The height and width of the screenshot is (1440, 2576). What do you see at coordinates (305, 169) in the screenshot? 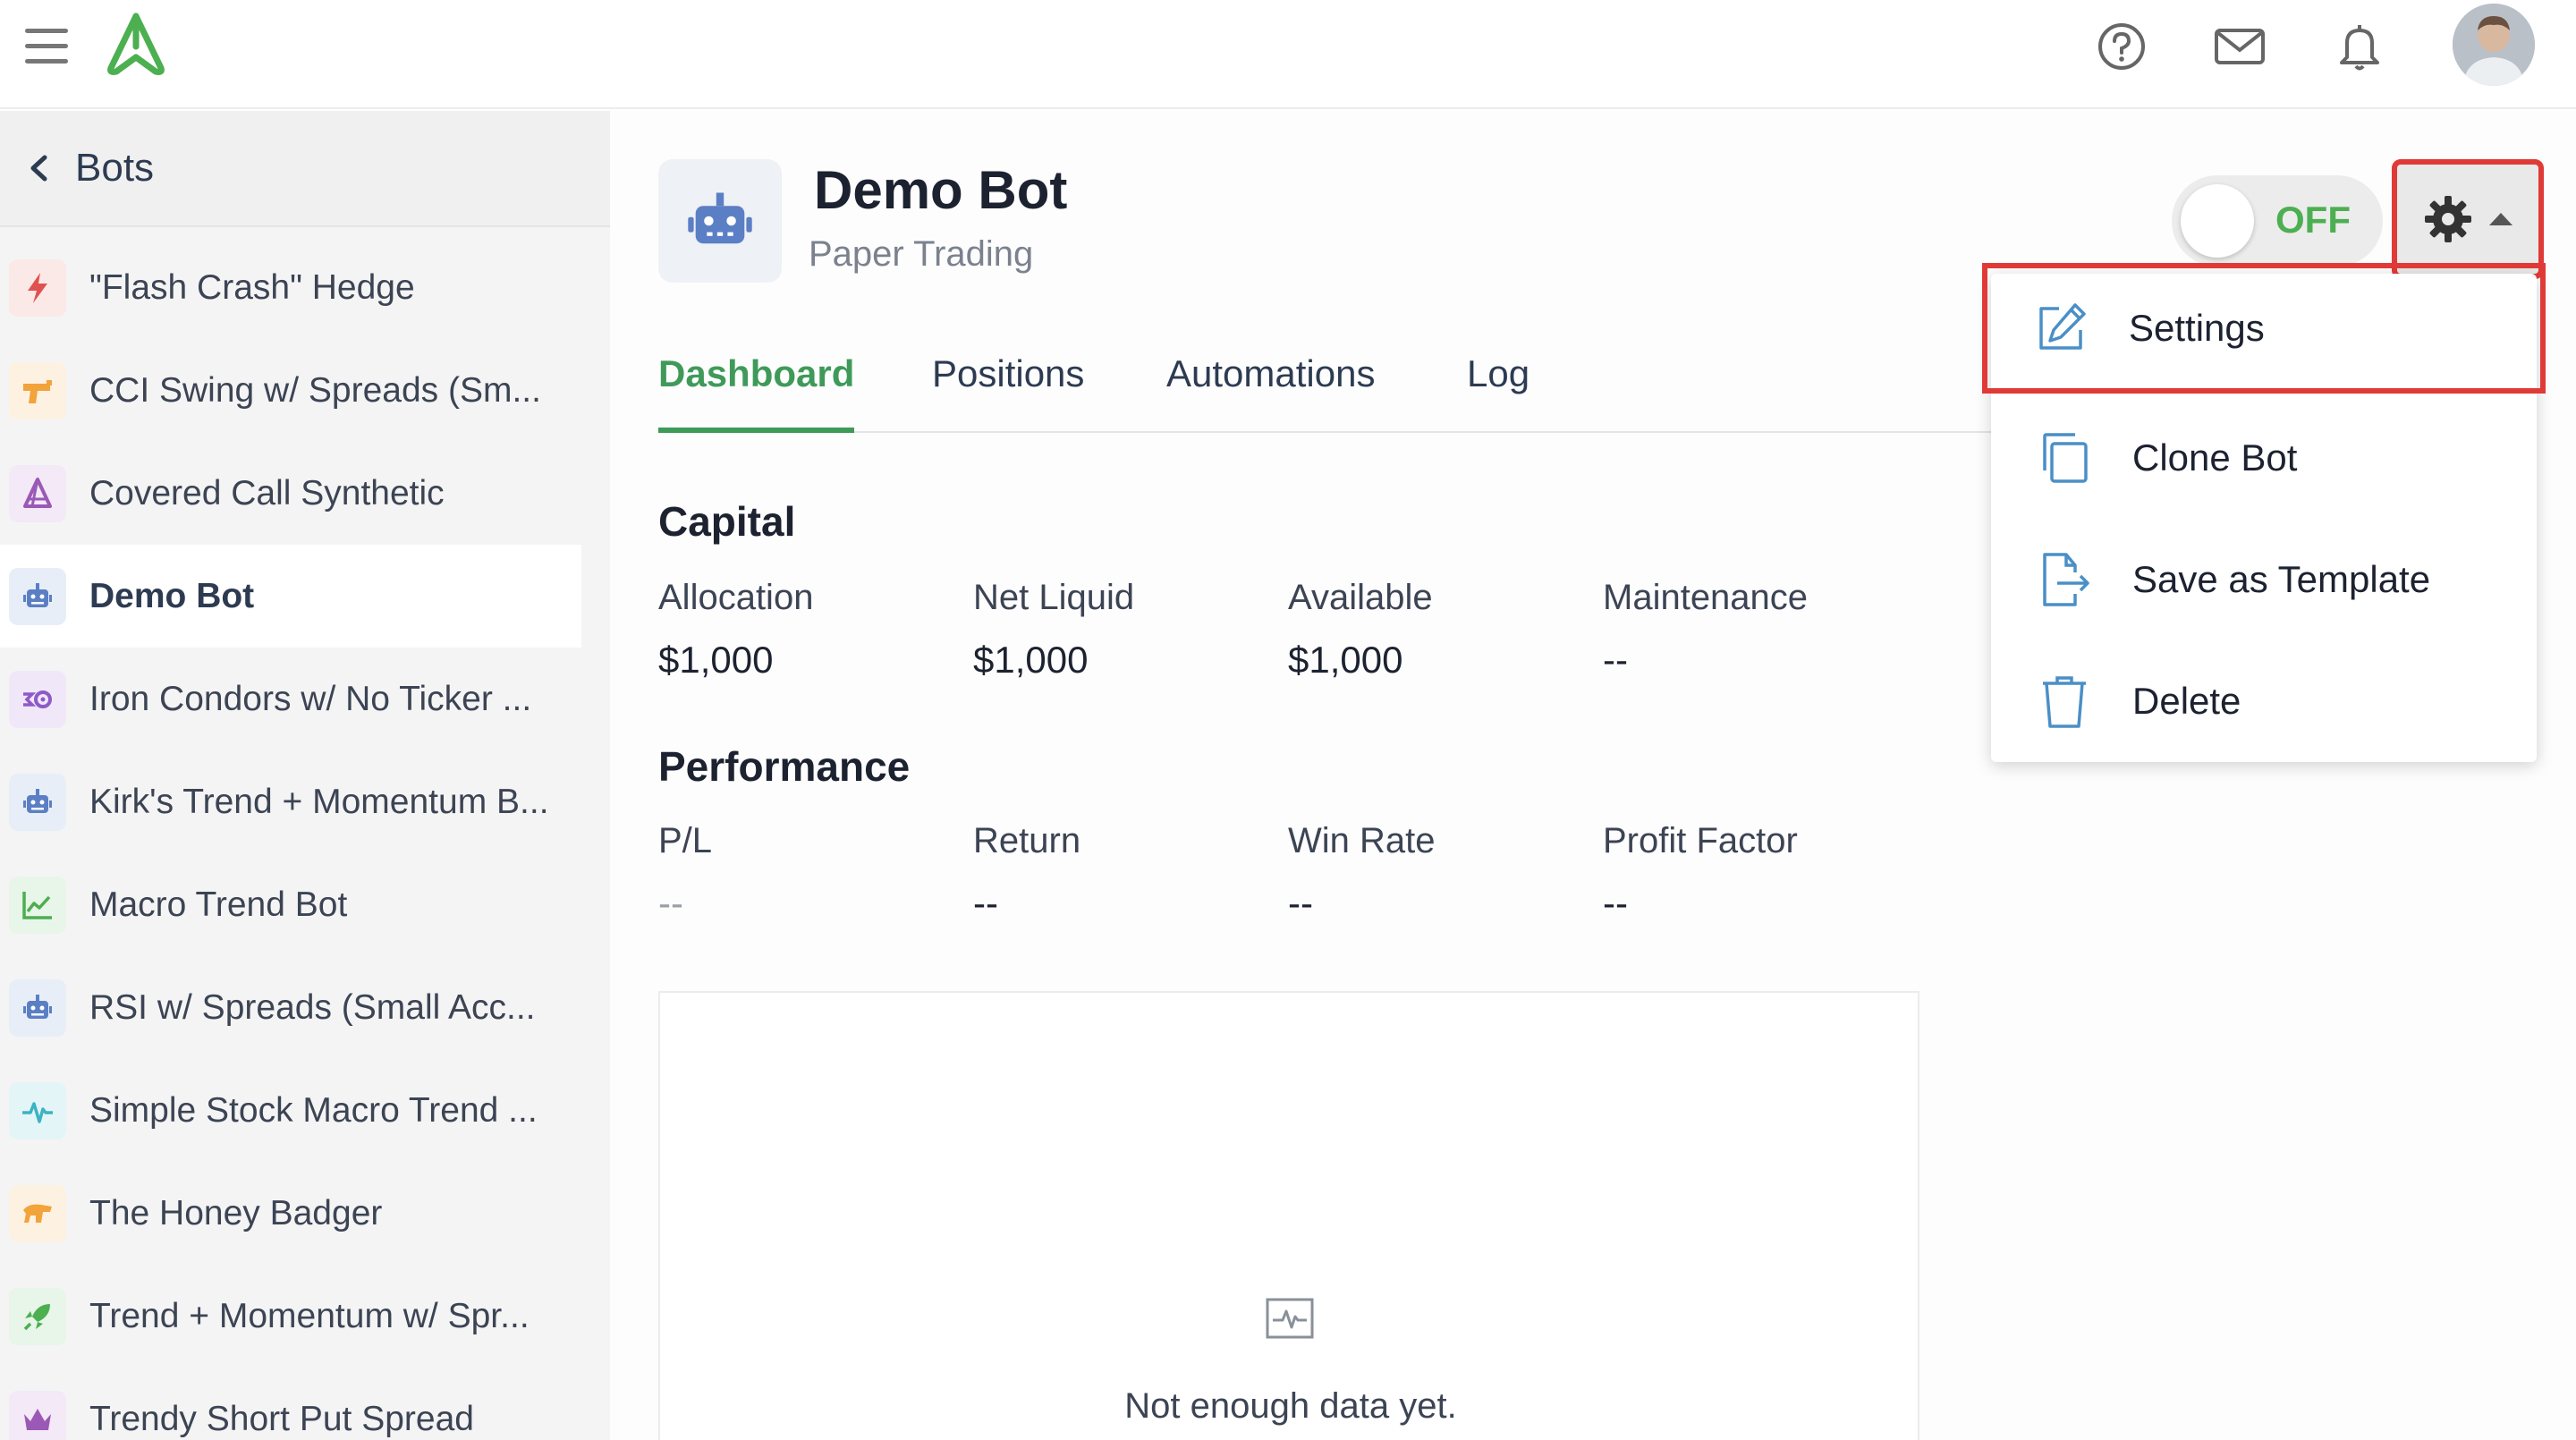
I see `back-to-bots: Bots` at bounding box center [305, 169].